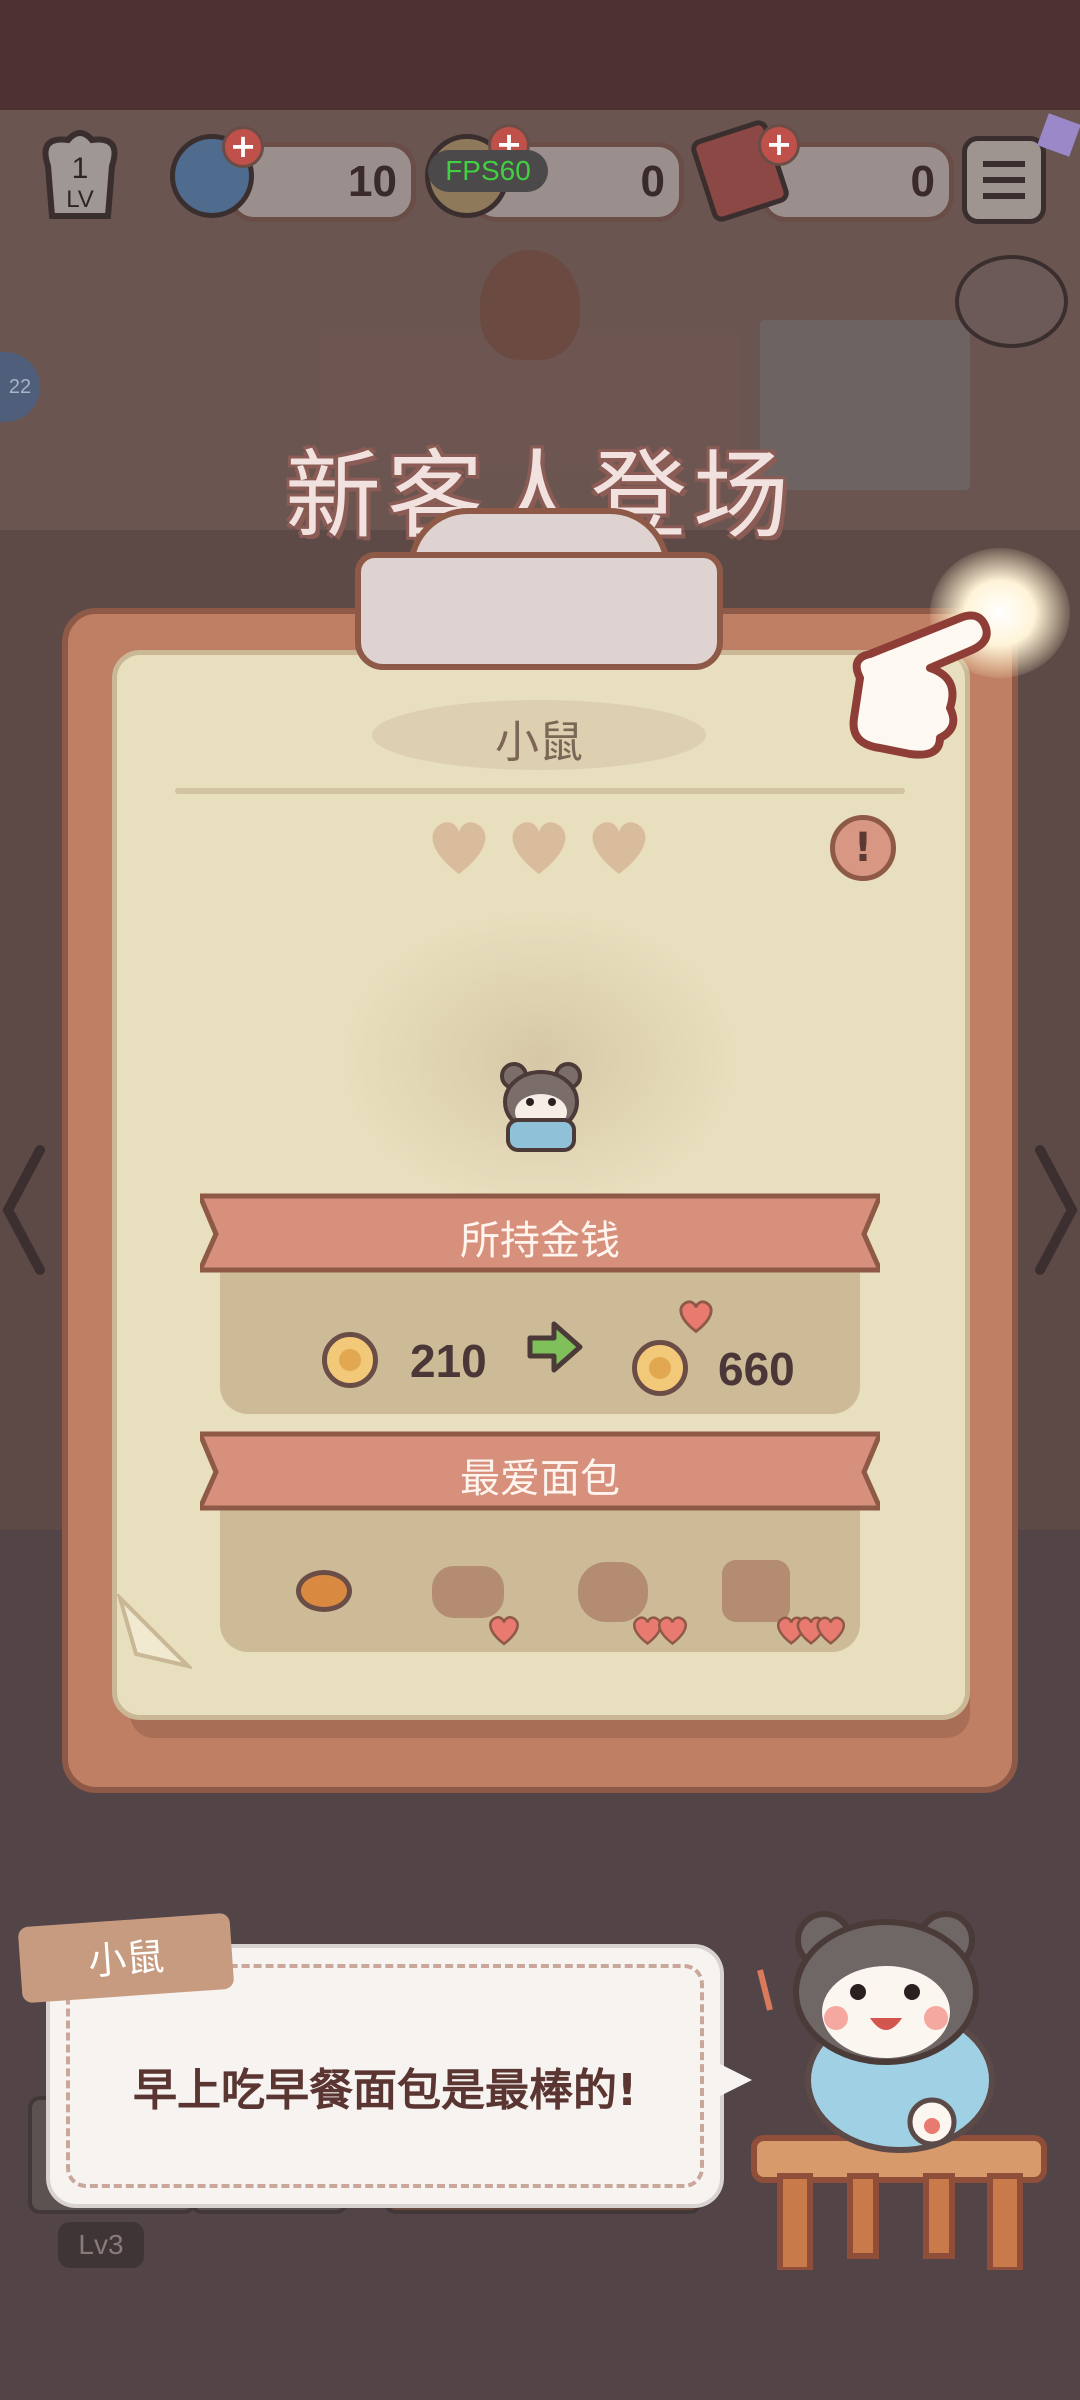 This screenshot has height=2400, width=1080. I want to click on level-badge: 1 LV, so click(80, 178).